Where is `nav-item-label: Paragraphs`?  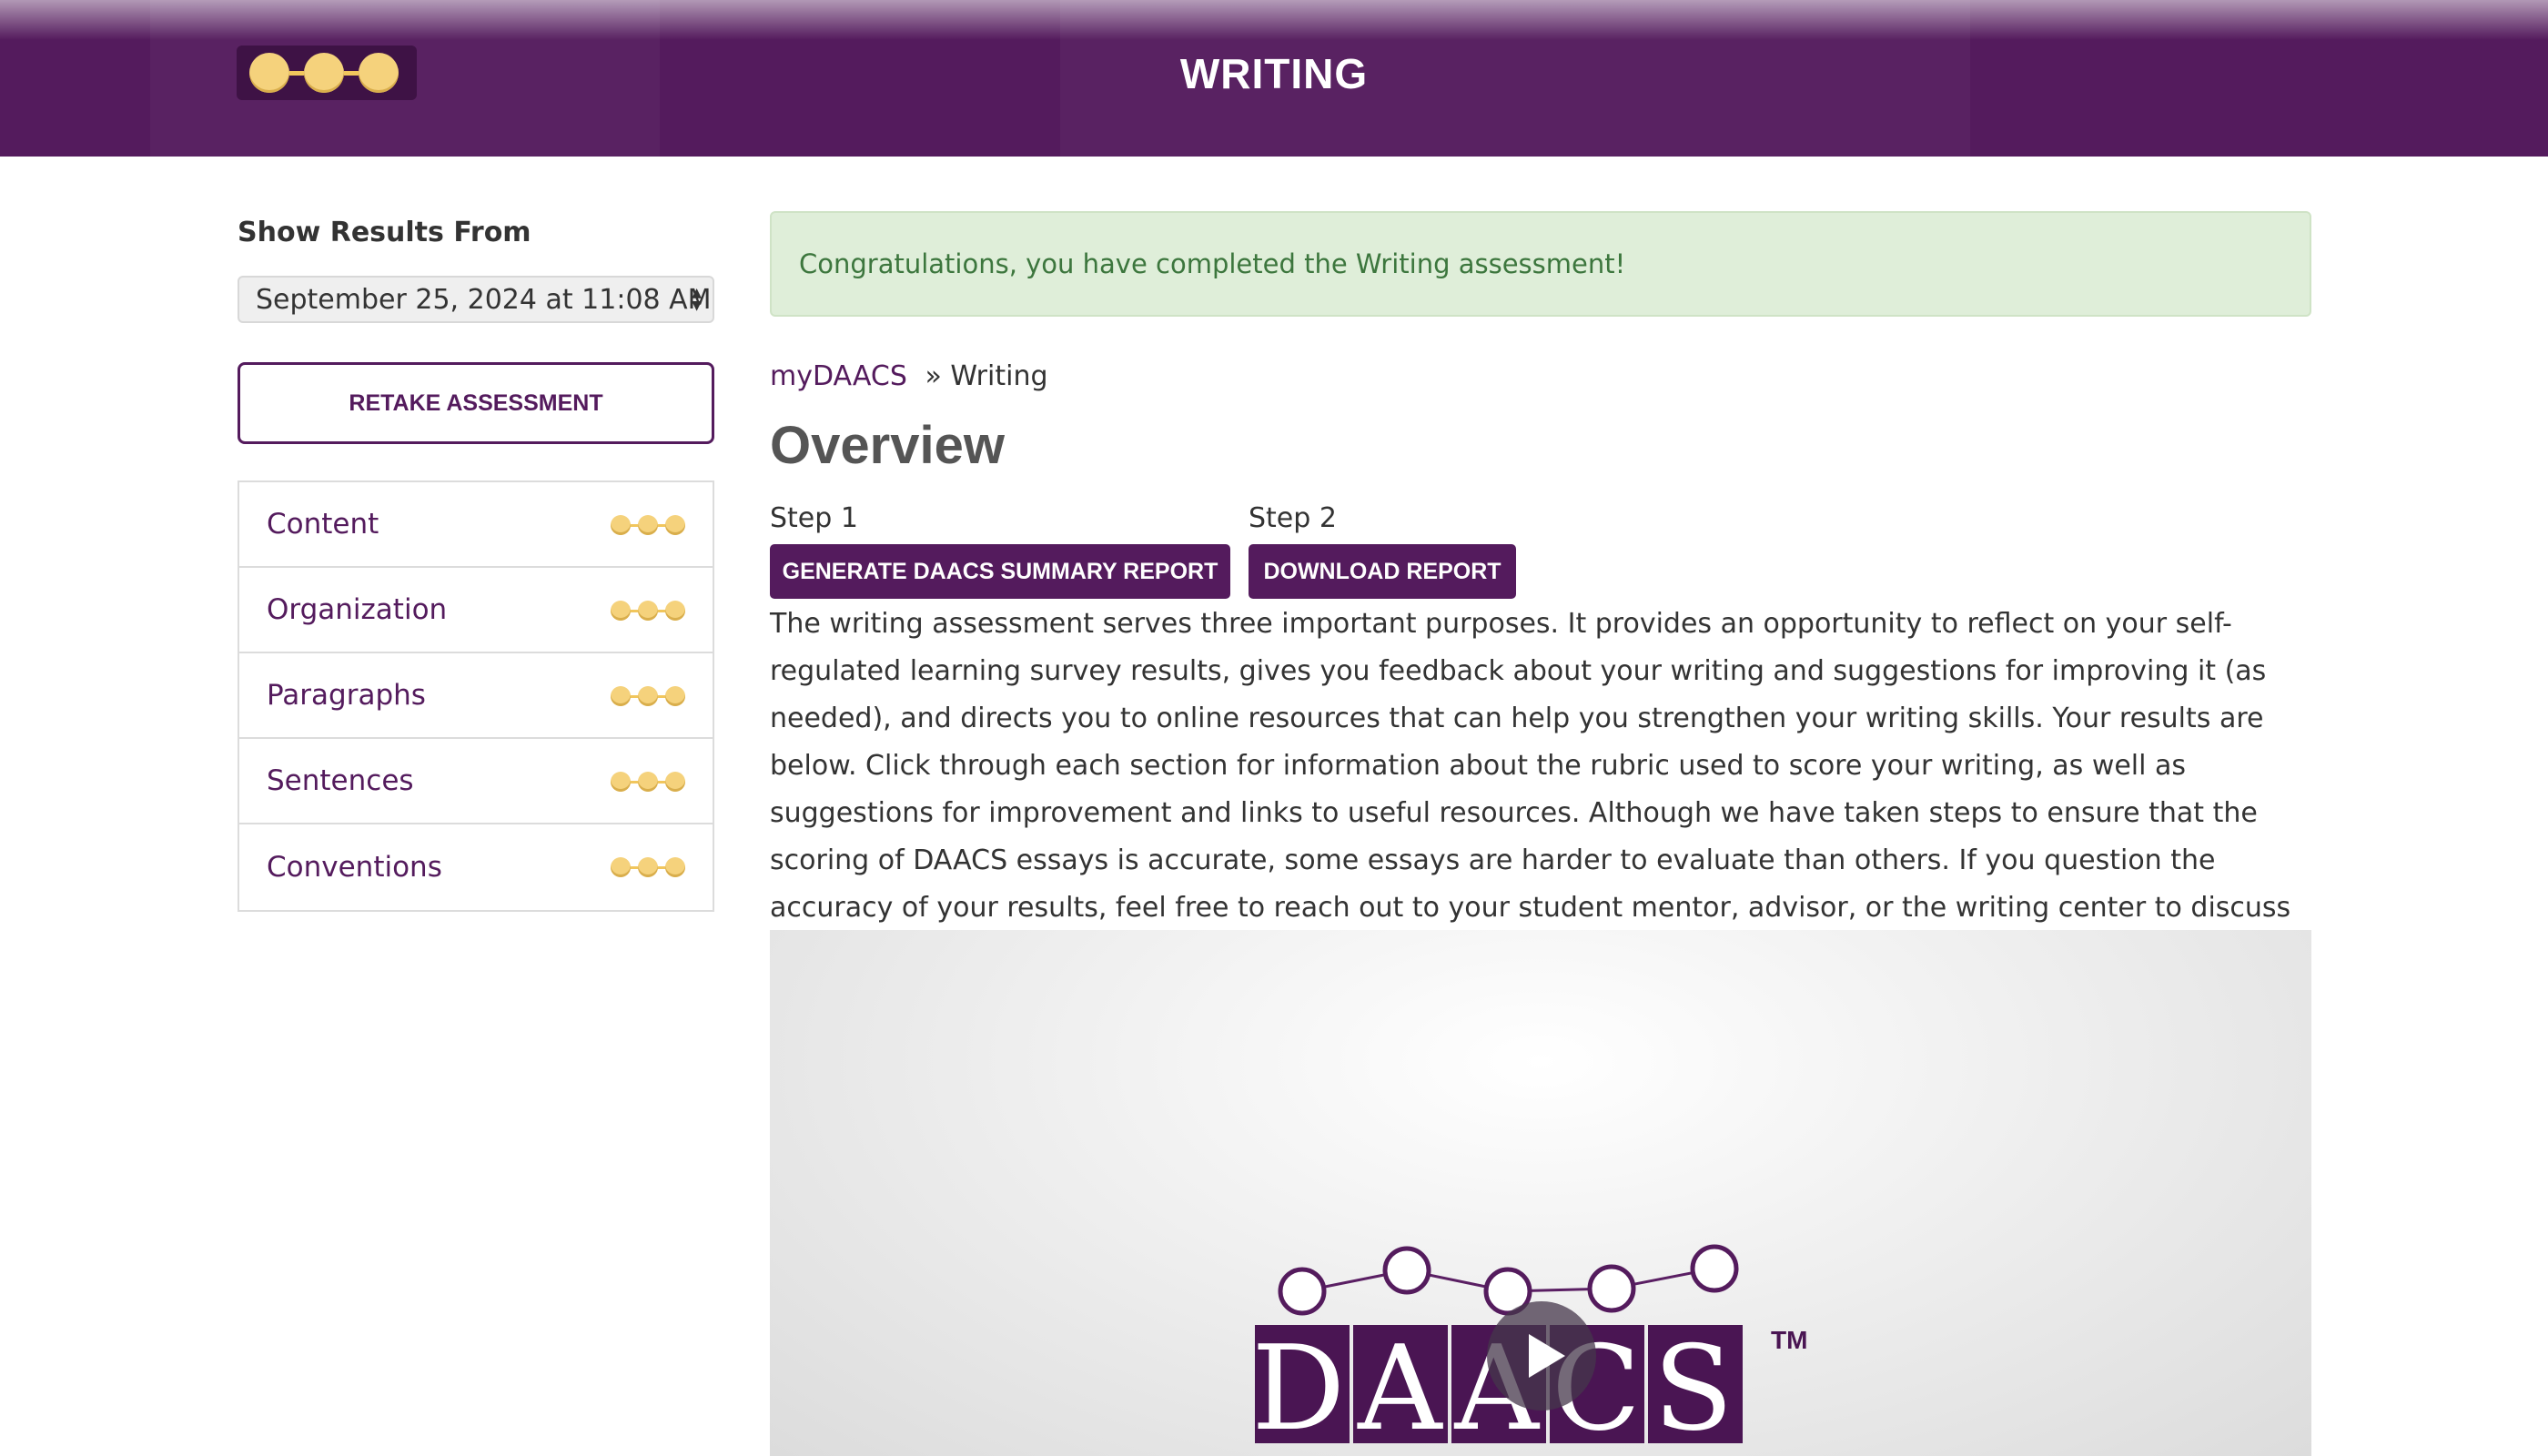 nav-item-label: Paragraphs is located at coordinates (346, 696).